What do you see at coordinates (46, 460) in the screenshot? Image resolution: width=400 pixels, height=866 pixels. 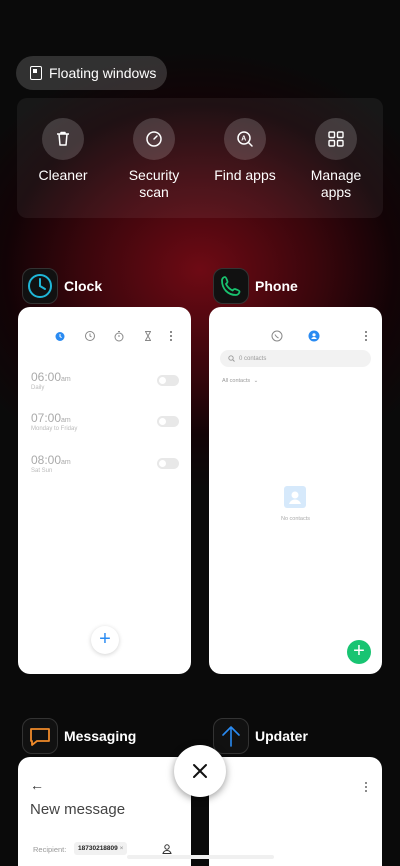 I see `alarm-time: 08:00` at bounding box center [46, 460].